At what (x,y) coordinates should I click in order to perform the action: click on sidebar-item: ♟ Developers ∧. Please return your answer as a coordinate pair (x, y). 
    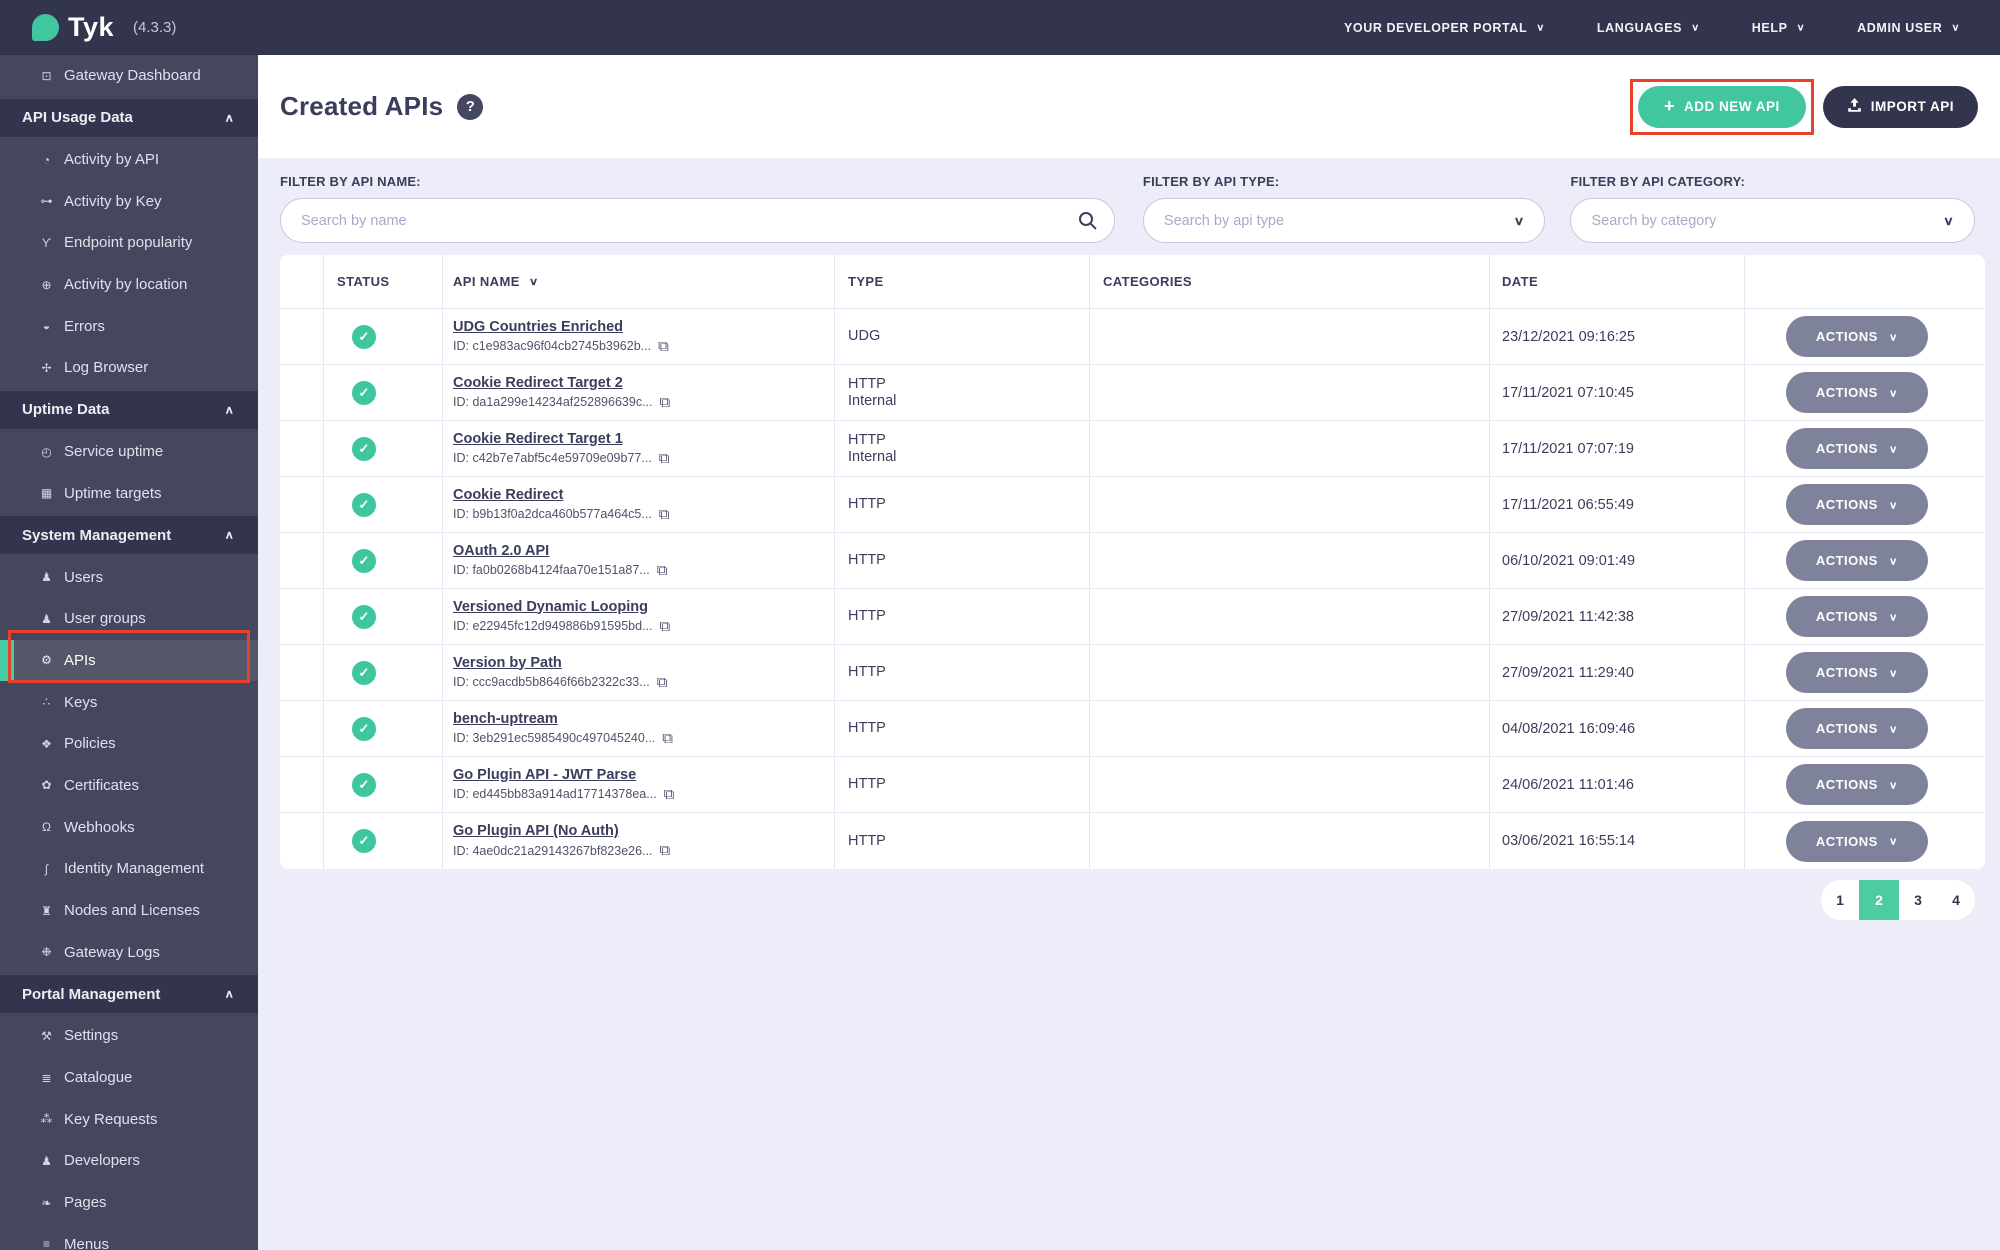
    Looking at the image, I should click on (129, 1161).